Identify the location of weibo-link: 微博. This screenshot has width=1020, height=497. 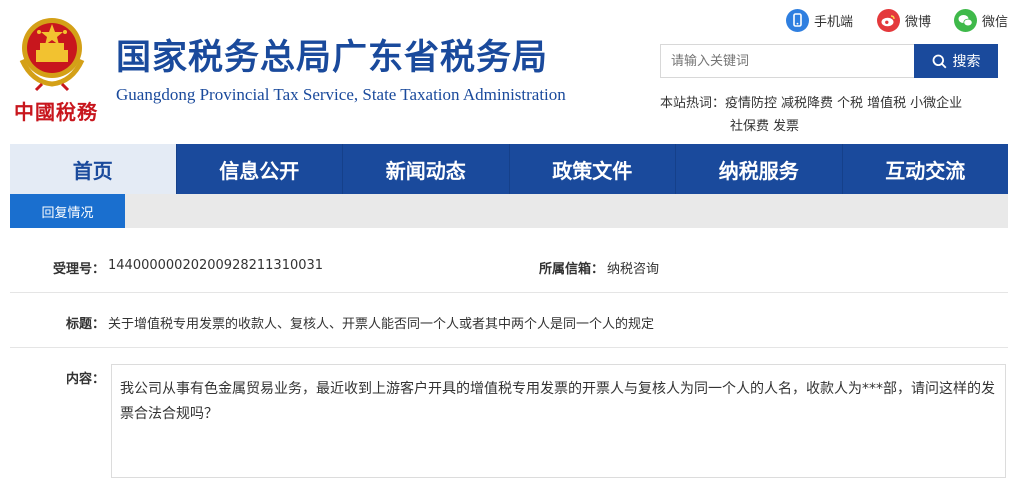
(904, 20).